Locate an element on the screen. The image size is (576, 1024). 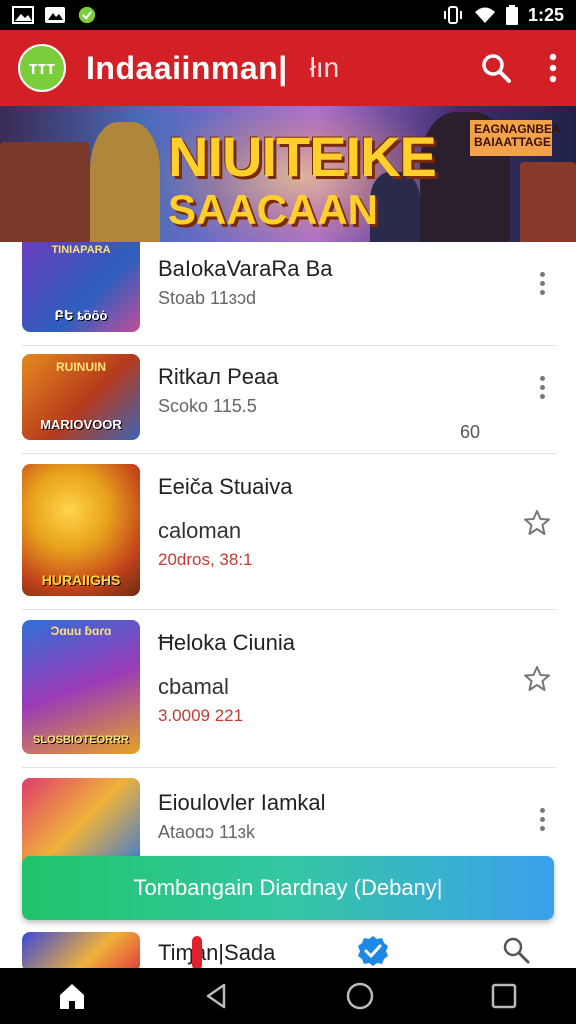
thumb-top-label: TINIAPARA is located at coordinates (81, 250).